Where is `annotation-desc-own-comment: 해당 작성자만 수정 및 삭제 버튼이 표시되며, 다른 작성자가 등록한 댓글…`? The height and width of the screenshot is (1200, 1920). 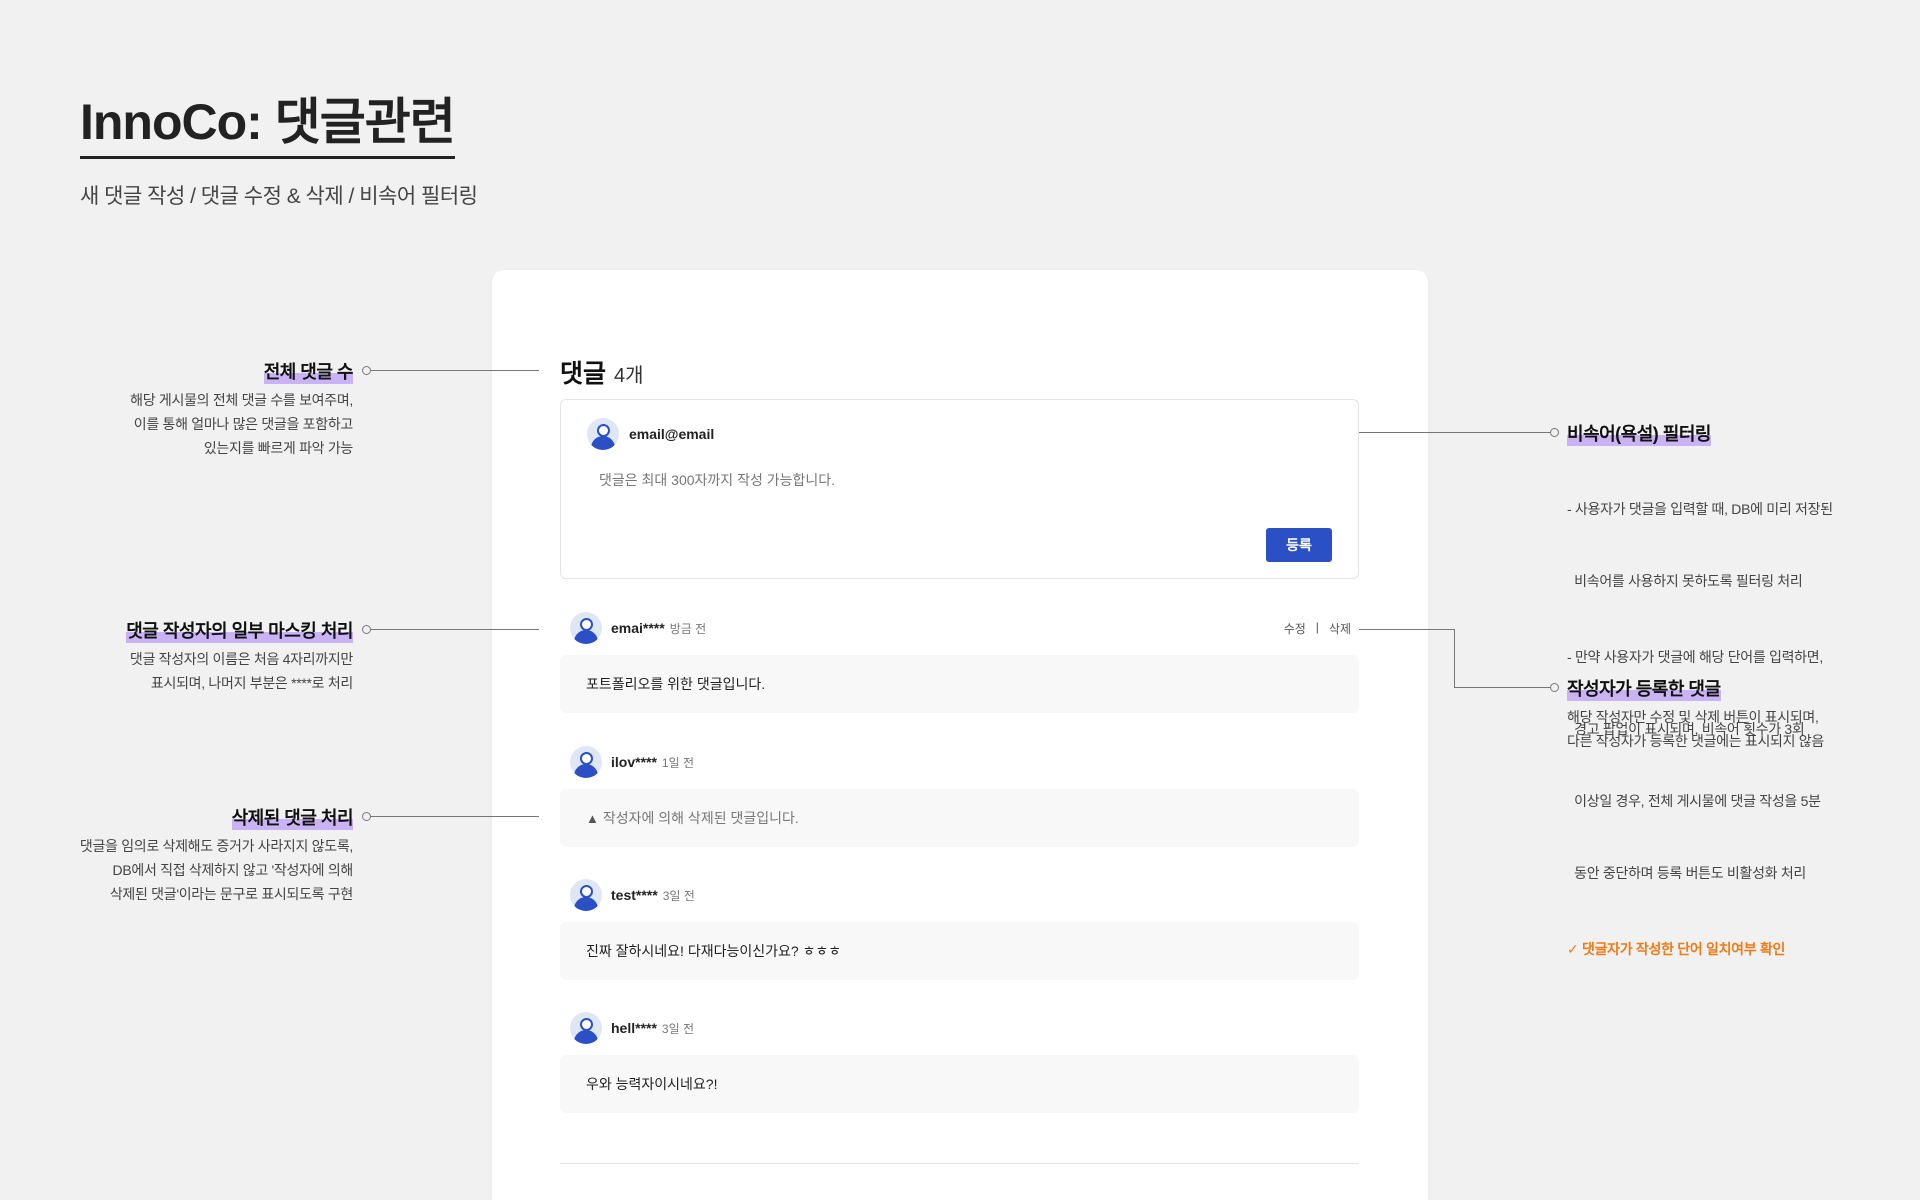
annotation-desc-own-comment: 해당 작성자만 수정 및 삭제 버튼이 표시되며, 다른 작성자가 등록한 댓글… is located at coordinates (1695, 729).